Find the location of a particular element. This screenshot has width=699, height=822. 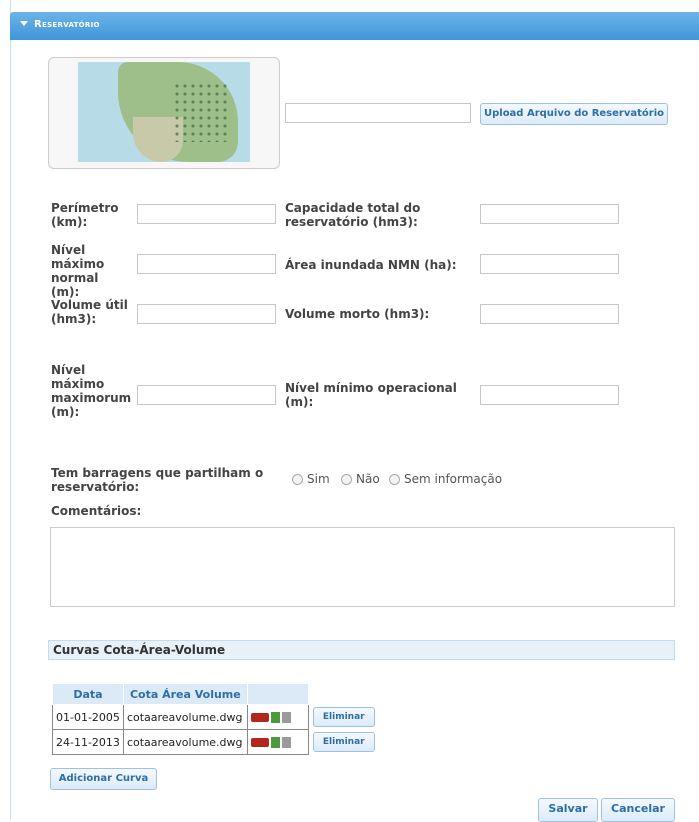

perimetro-label: Perímetro (km): is located at coordinates (85, 215).